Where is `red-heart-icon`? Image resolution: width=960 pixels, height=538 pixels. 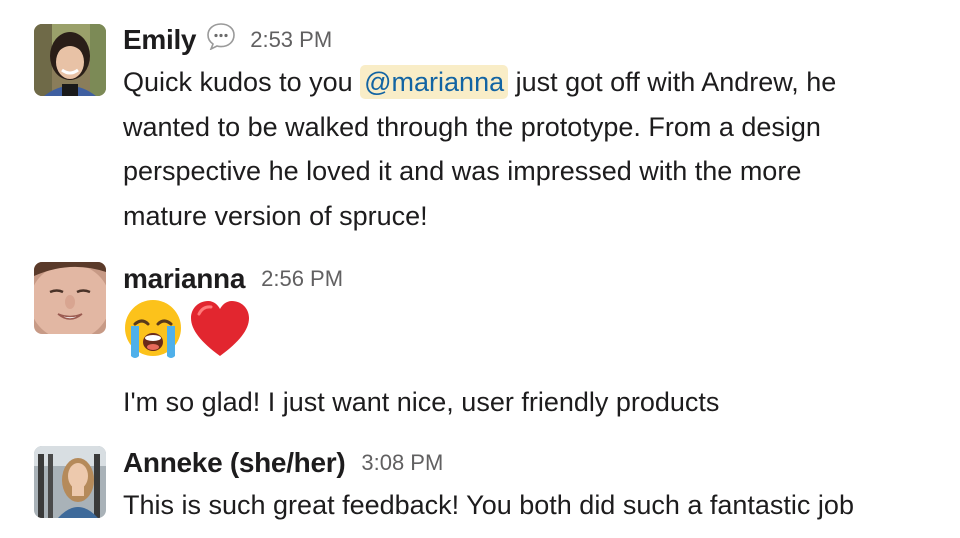 red-heart-icon is located at coordinates (220, 331).